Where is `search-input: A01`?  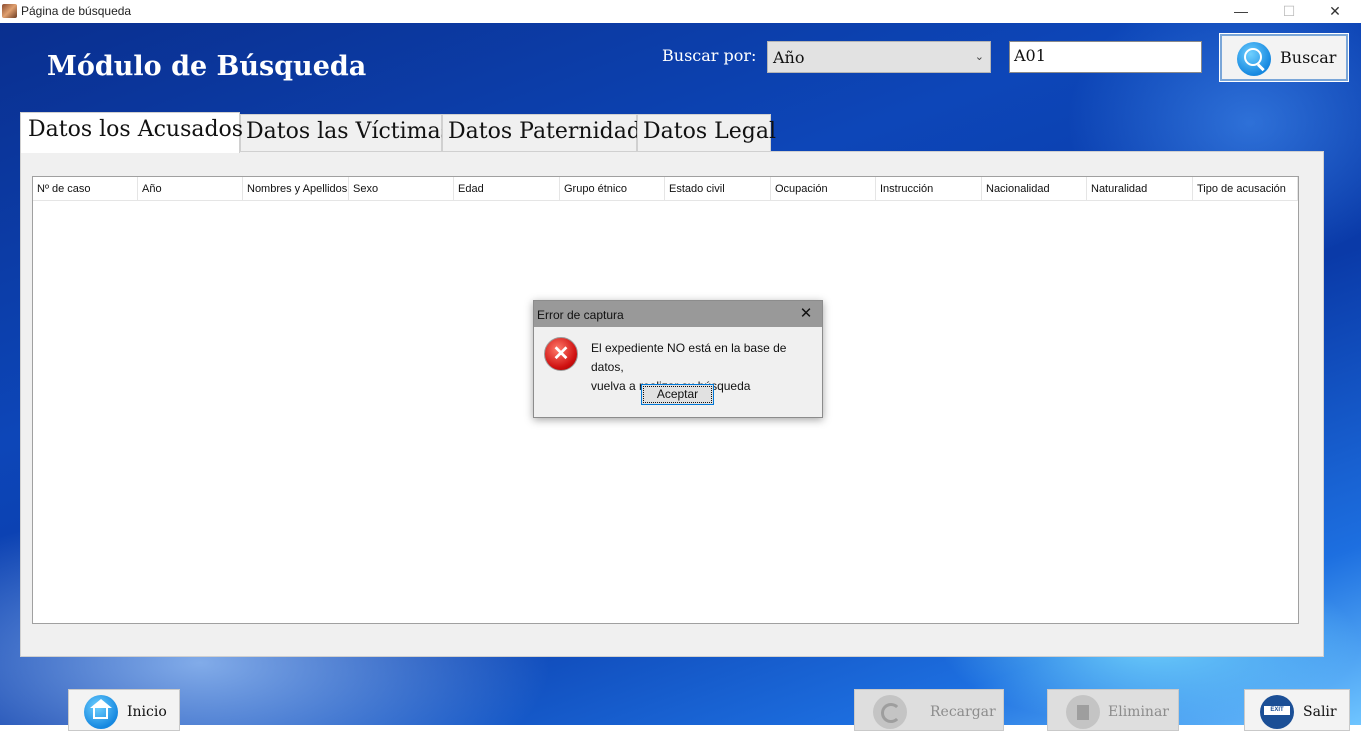
search-input: A01 is located at coordinates (1105, 57).